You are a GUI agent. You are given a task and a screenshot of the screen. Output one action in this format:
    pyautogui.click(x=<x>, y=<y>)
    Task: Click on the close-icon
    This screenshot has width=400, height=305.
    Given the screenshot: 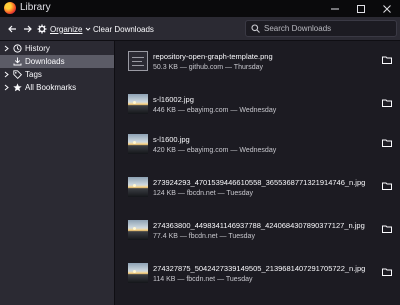 What is the action you would take?
    pyautogui.click(x=387, y=8)
    